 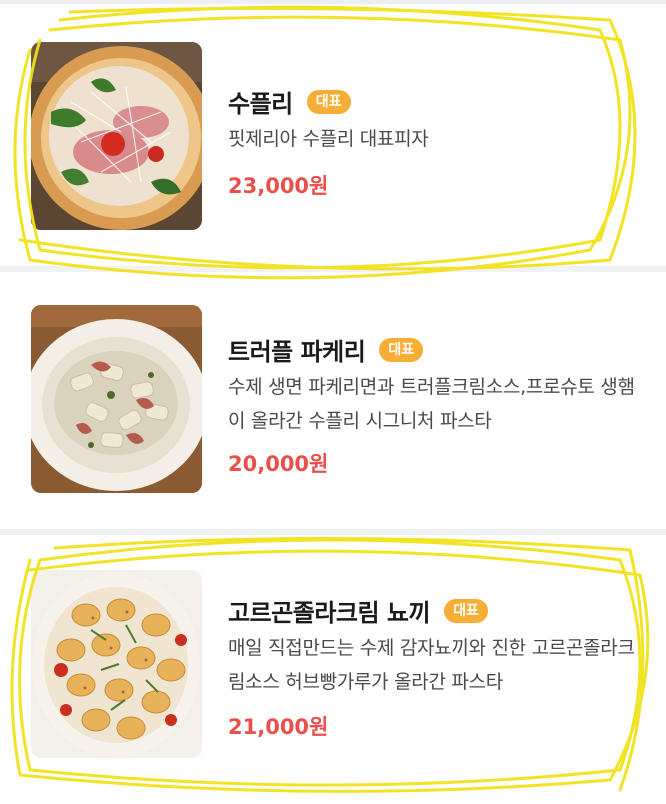 I want to click on item-name: 수플리, so click(x=260, y=104).